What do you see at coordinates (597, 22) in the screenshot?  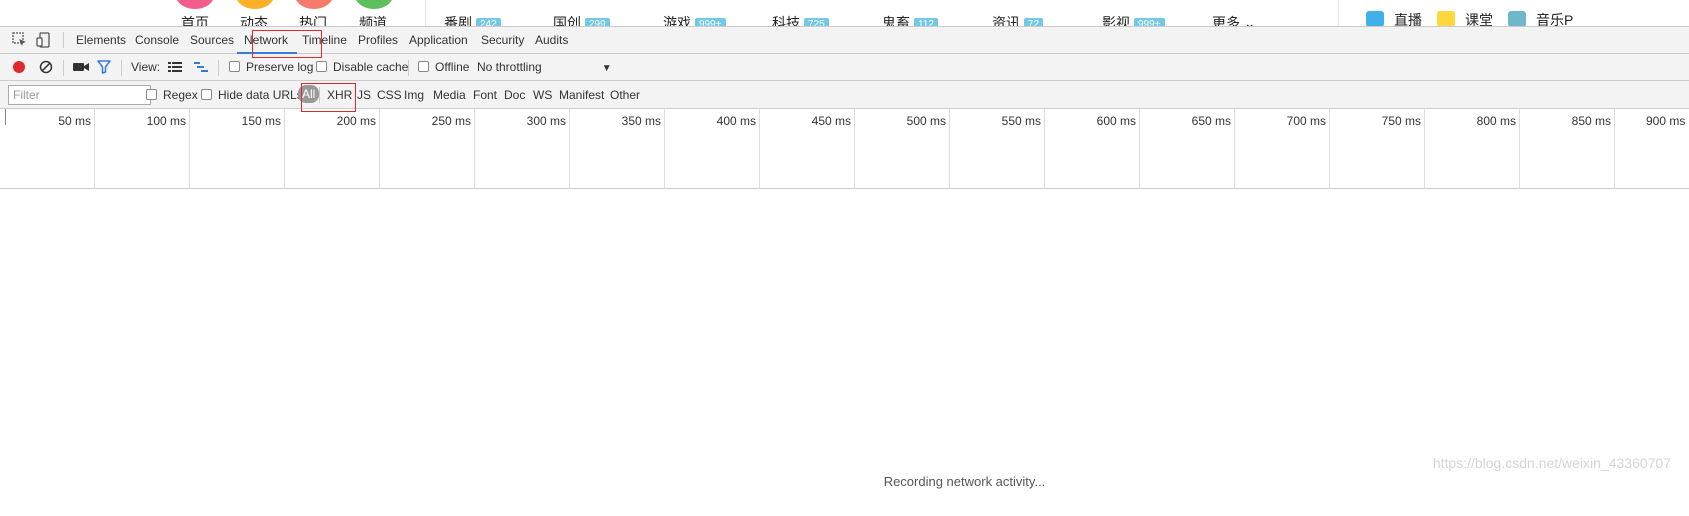 I see `count-badge: 299` at bounding box center [597, 22].